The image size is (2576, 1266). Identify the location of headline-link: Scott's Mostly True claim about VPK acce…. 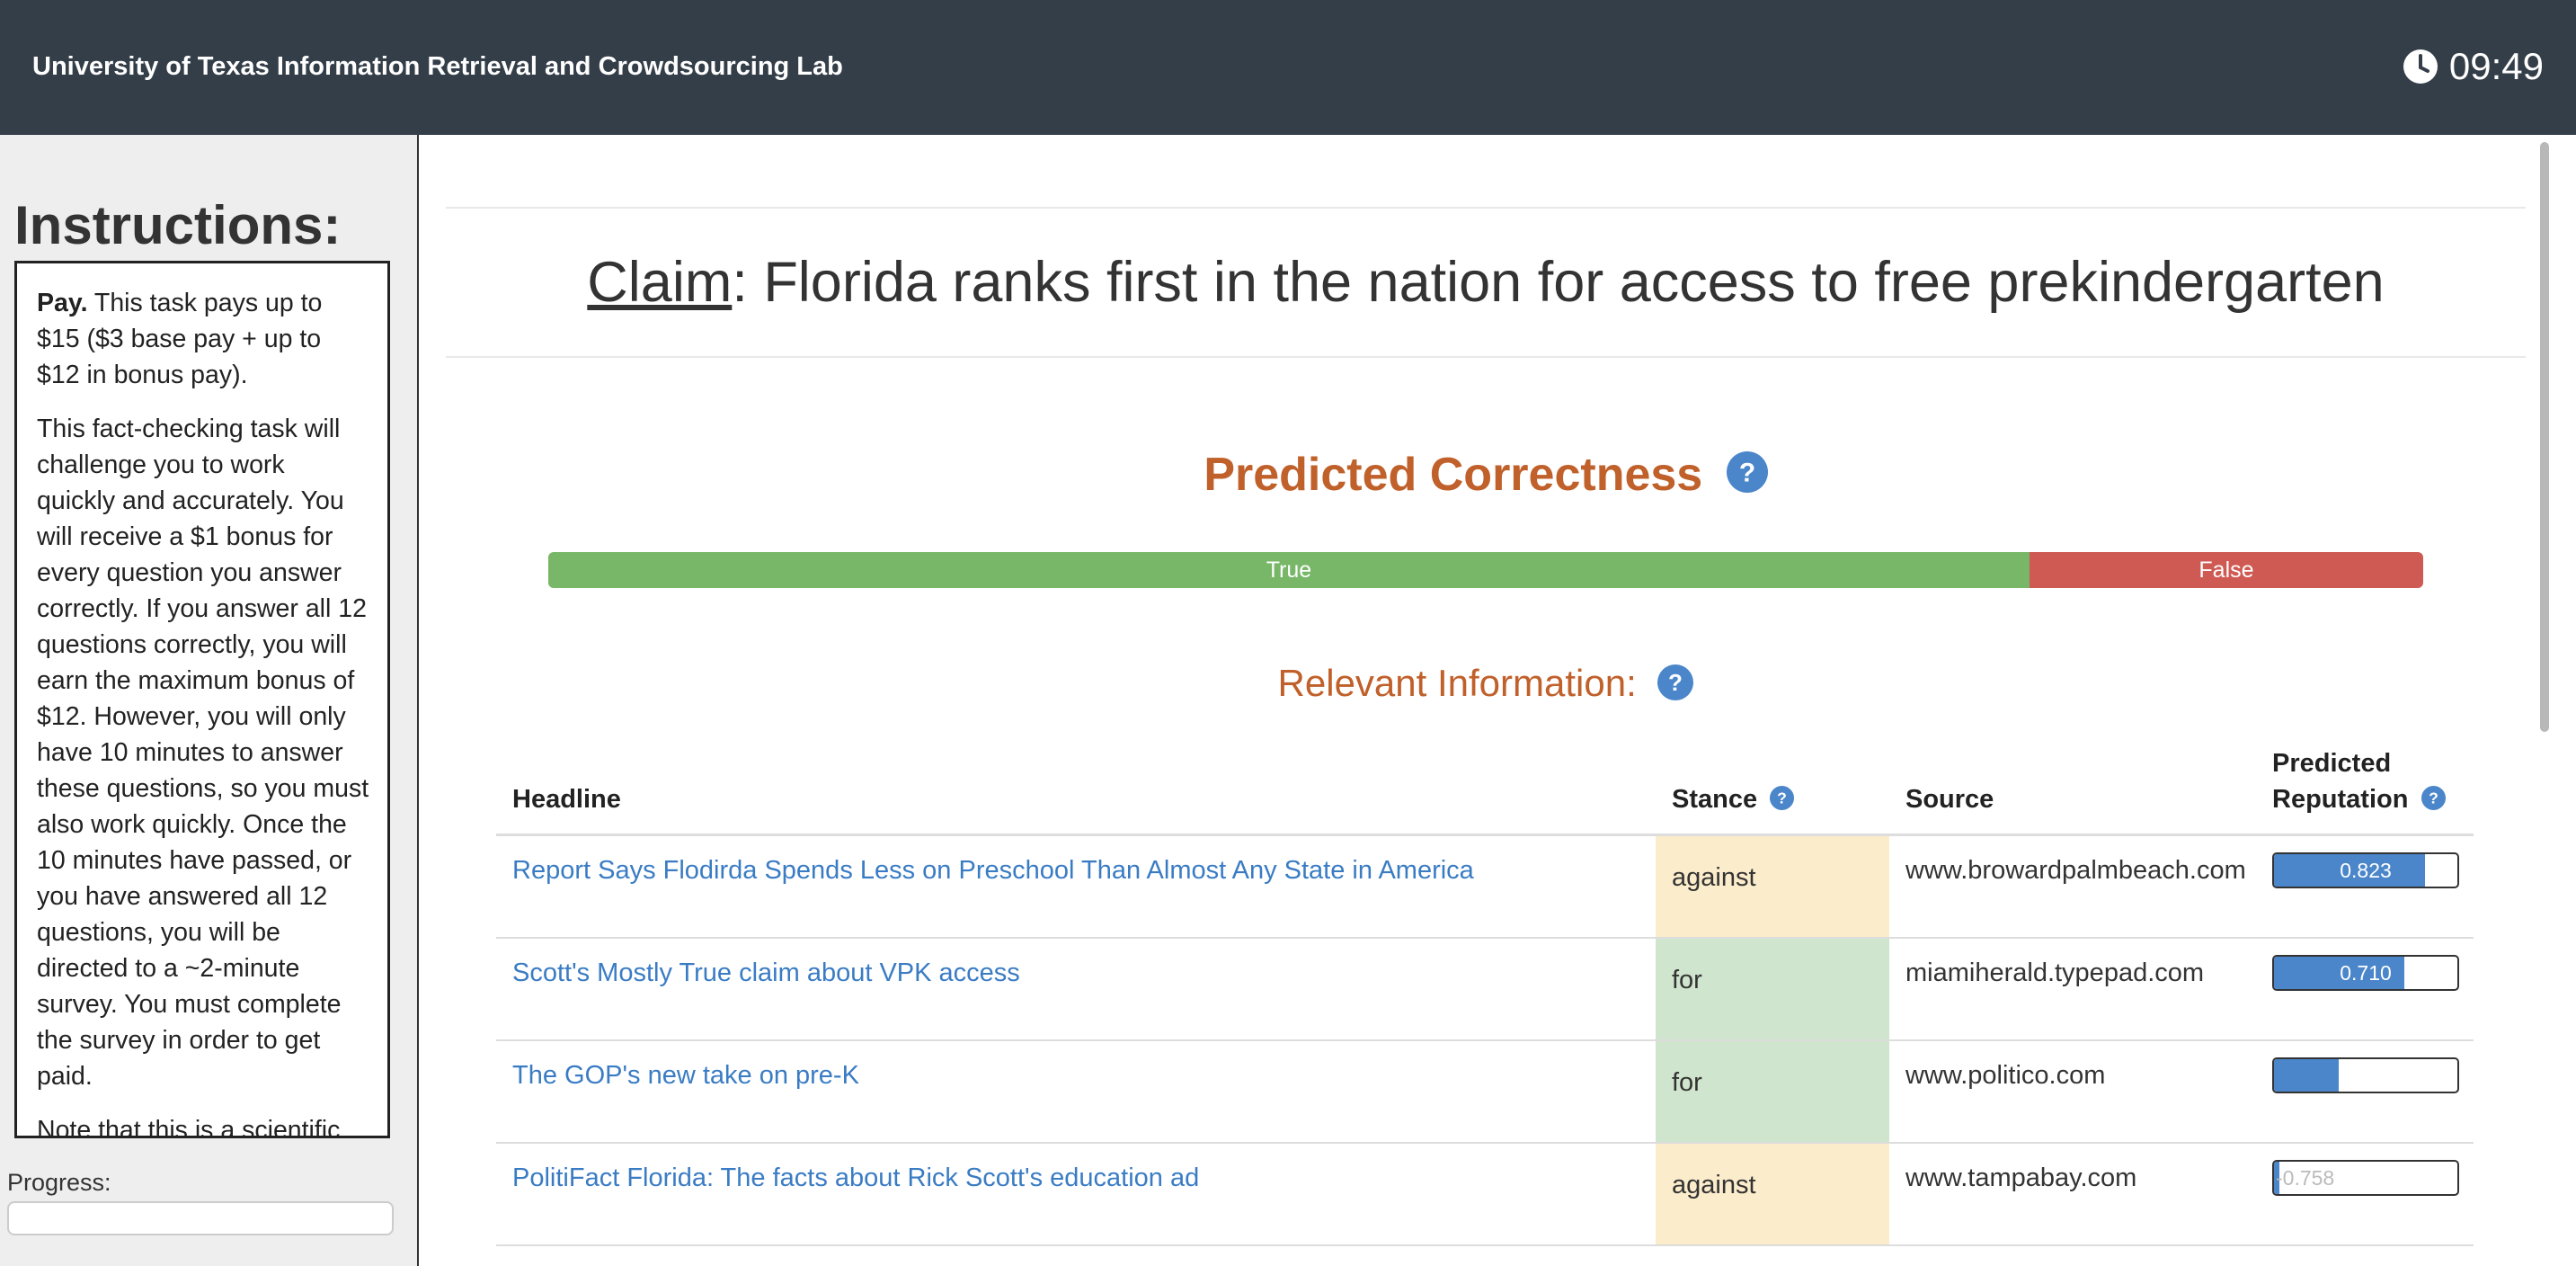
(766, 973).